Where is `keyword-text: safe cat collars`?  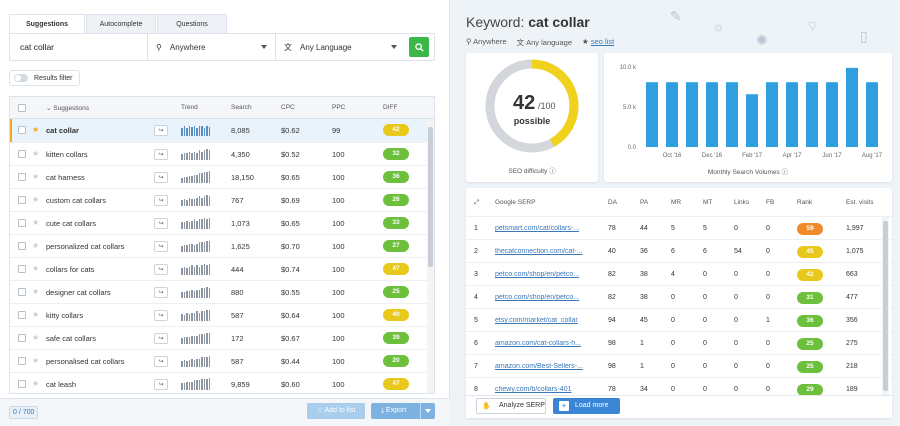
keyword-text: safe cat collars is located at coordinates (71, 338).